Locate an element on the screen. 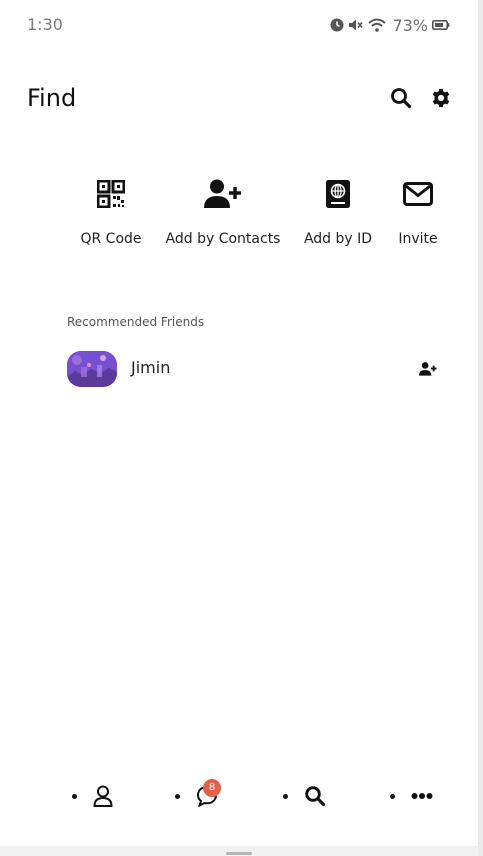 This screenshot has width=483, height=856. more-icon is located at coordinates (422, 796).